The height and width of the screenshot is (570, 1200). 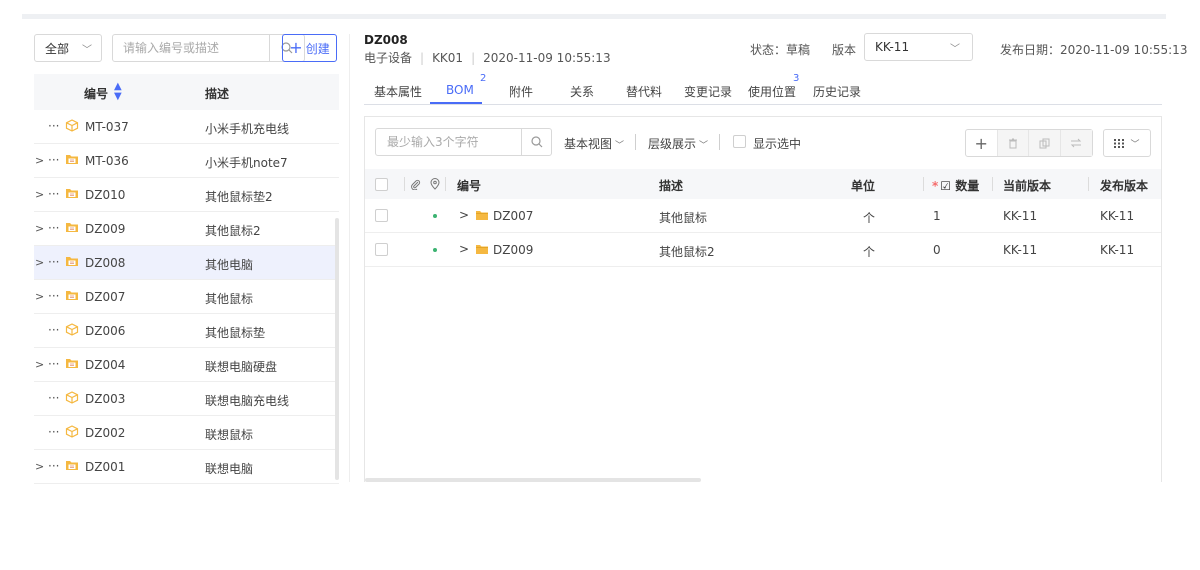 I want to click on search-box, so click(x=208, y=48).